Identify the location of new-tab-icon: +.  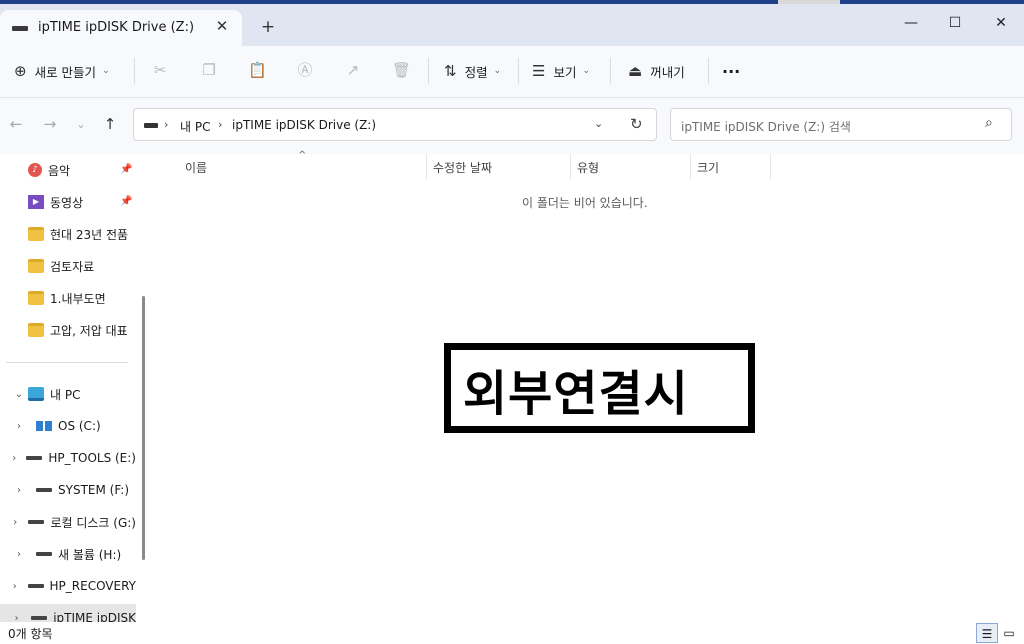
(268, 27).